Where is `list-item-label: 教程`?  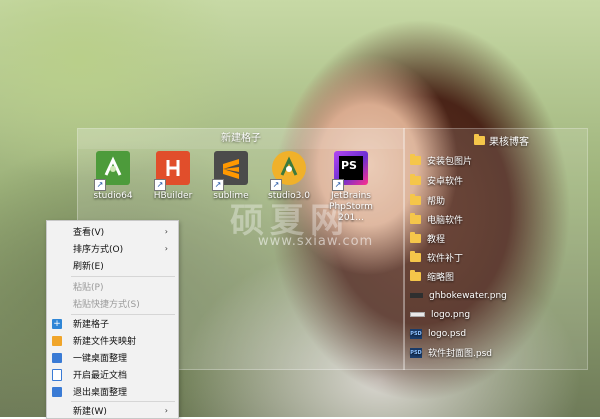 list-item-label: 教程 is located at coordinates (436, 240).